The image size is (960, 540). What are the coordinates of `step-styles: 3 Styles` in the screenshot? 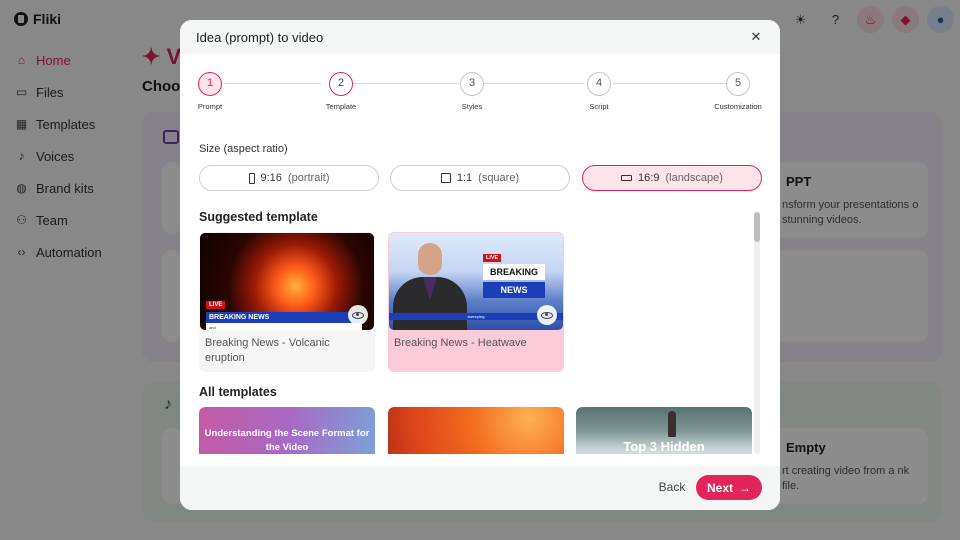 It's located at (472, 91).